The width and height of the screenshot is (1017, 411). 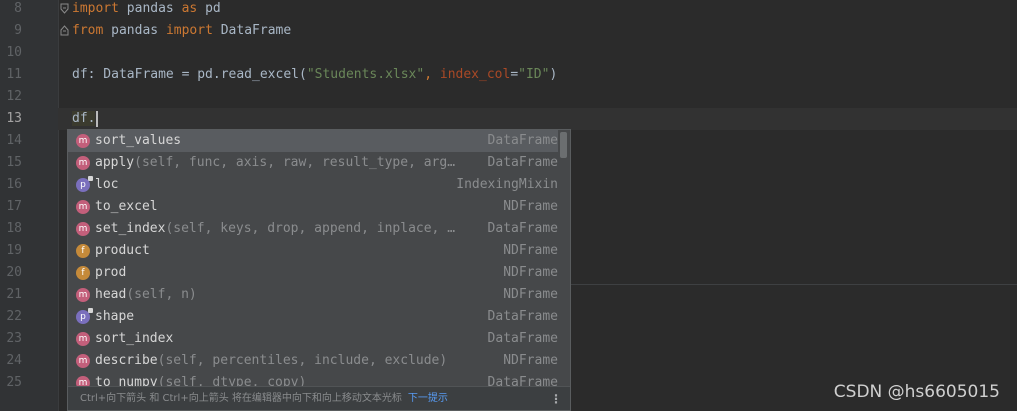 What do you see at coordinates (313, 317) in the screenshot?
I see `completion-item: p shape DataFrame` at bounding box center [313, 317].